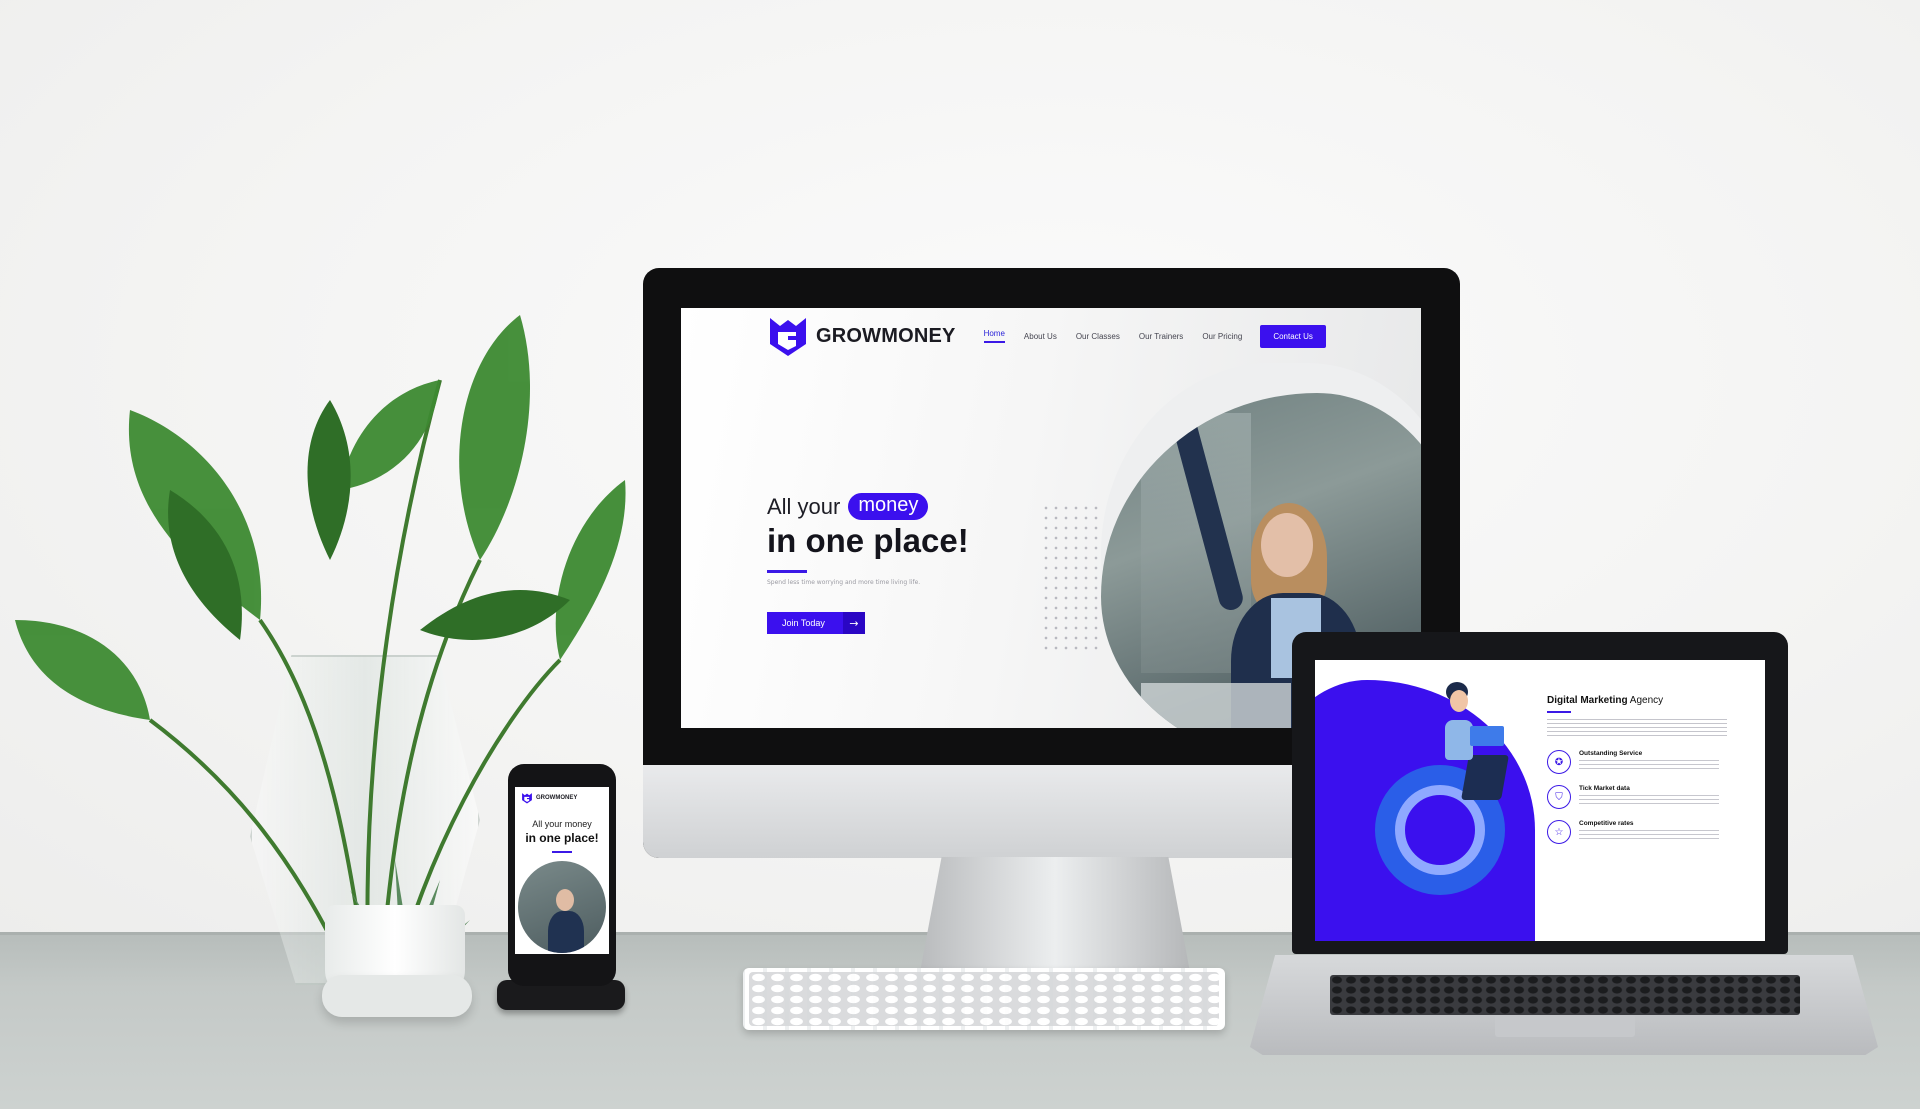 The width and height of the screenshot is (1920, 1109). I want to click on feature-item: ✪ Outstanding Service, so click(1647, 762).